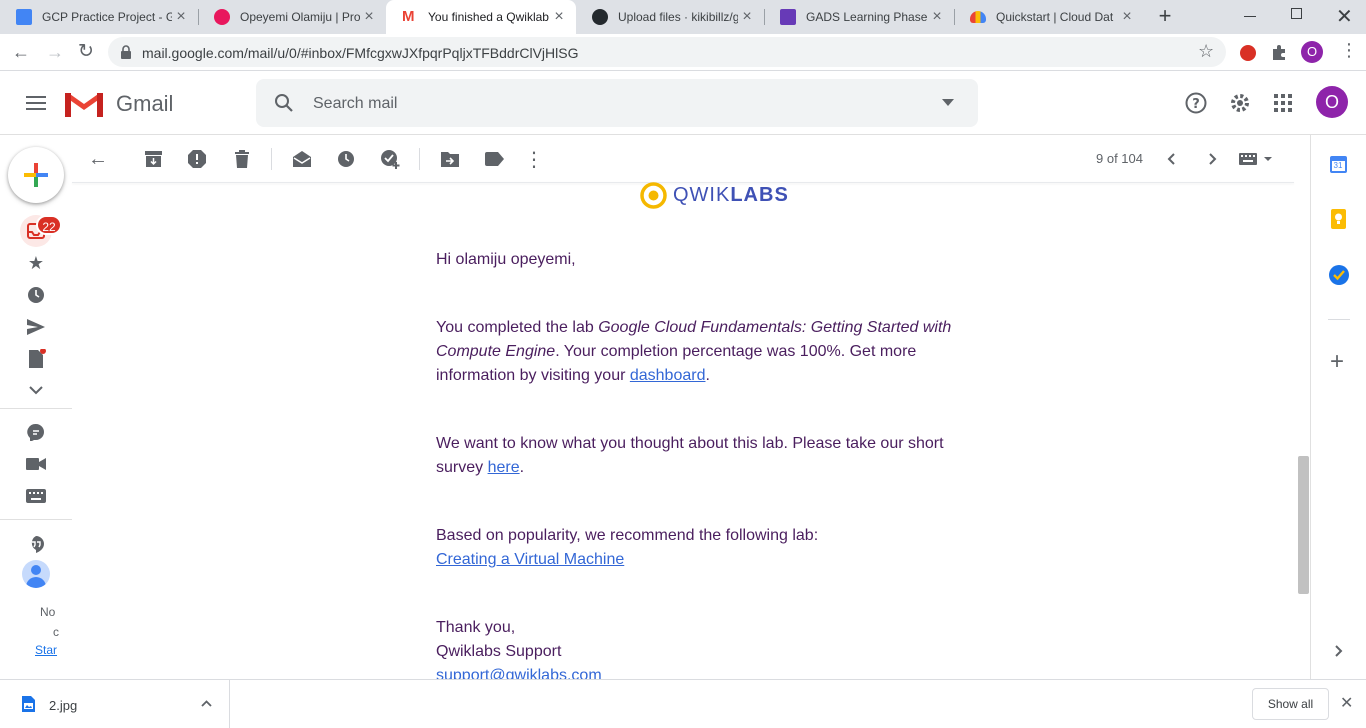  What do you see at coordinates (302, 159) in the screenshot?
I see `mark-unread-icon` at bounding box center [302, 159].